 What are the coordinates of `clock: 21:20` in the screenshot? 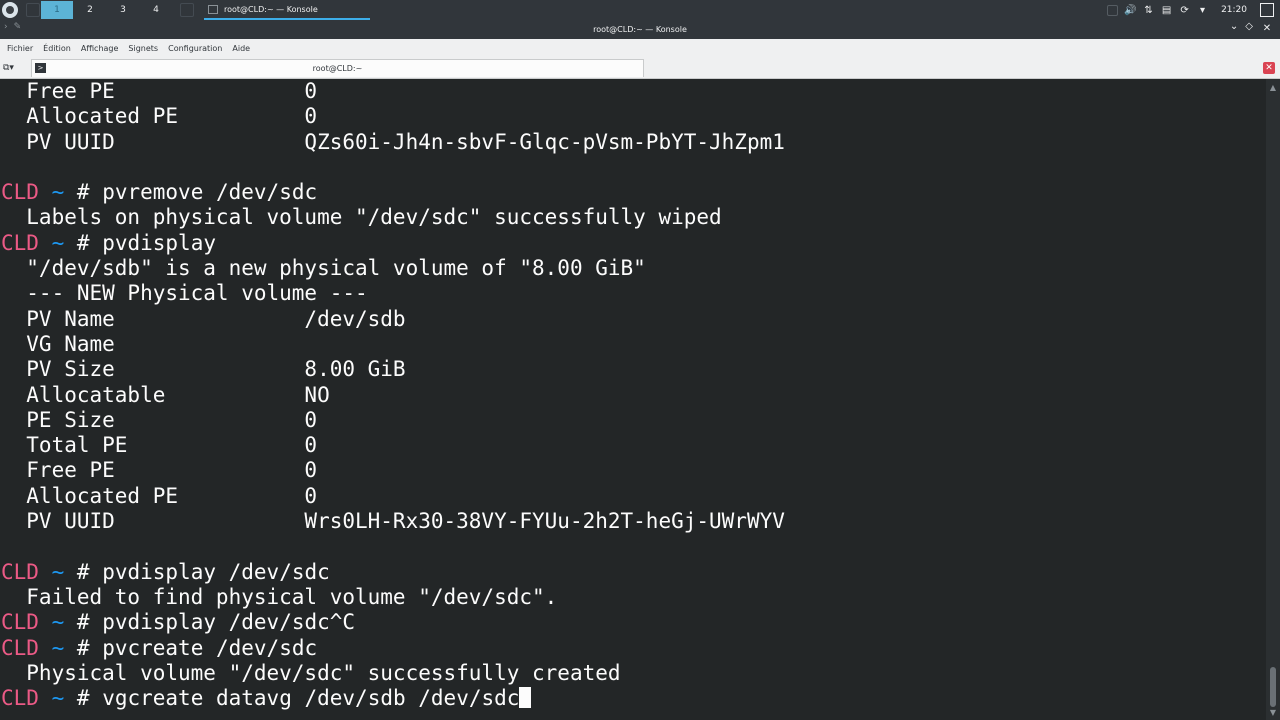 It's located at (1234, 10).